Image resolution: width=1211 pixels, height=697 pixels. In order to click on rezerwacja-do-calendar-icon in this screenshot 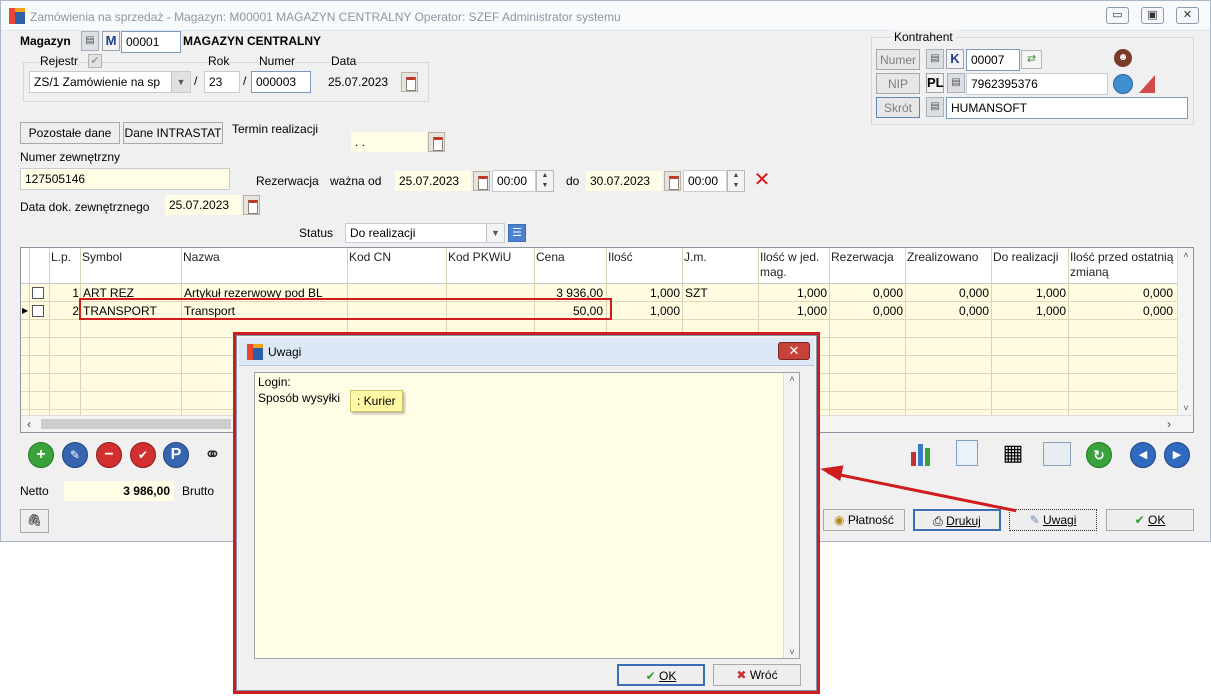, I will do `click(672, 181)`.